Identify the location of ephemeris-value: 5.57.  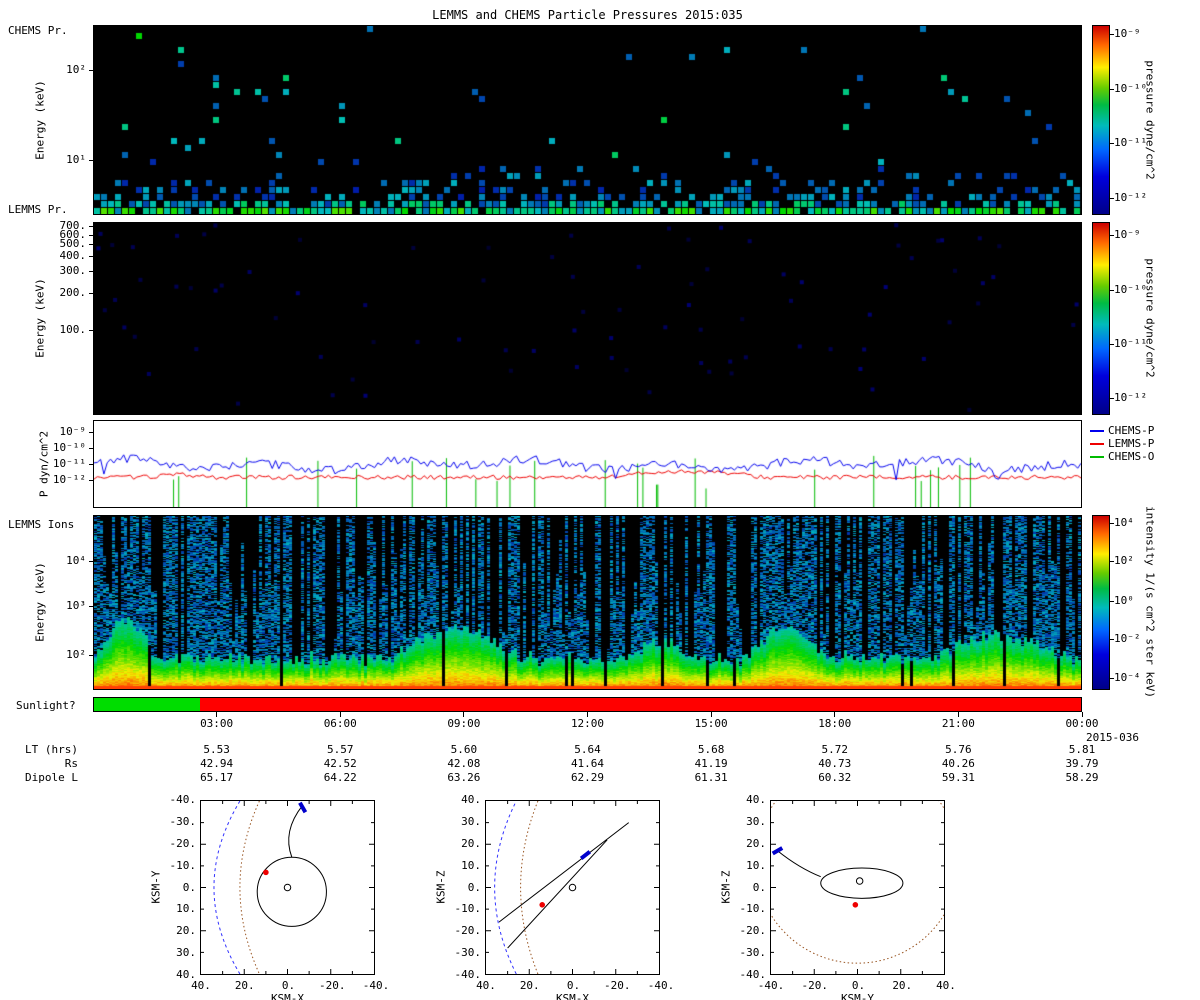
(340, 749).